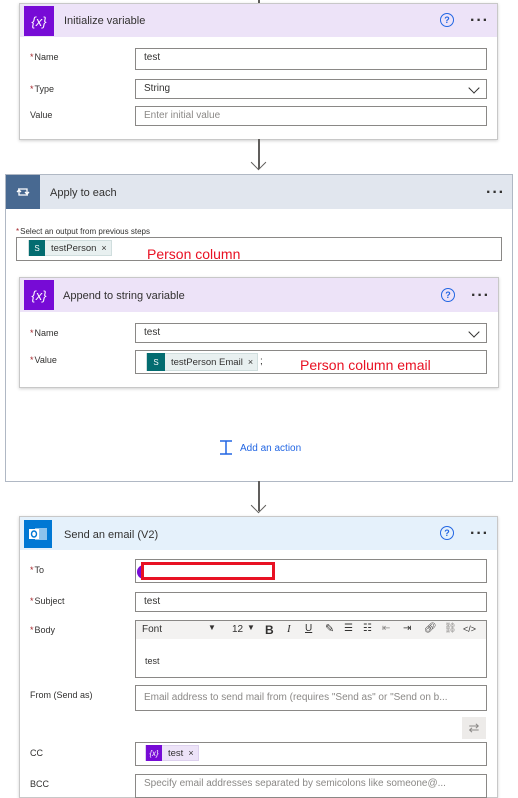 This screenshot has width=518, height=798. Describe the element at coordinates (111, 535) in the screenshot. I see `card-title: Send an email (V2)` at that location.